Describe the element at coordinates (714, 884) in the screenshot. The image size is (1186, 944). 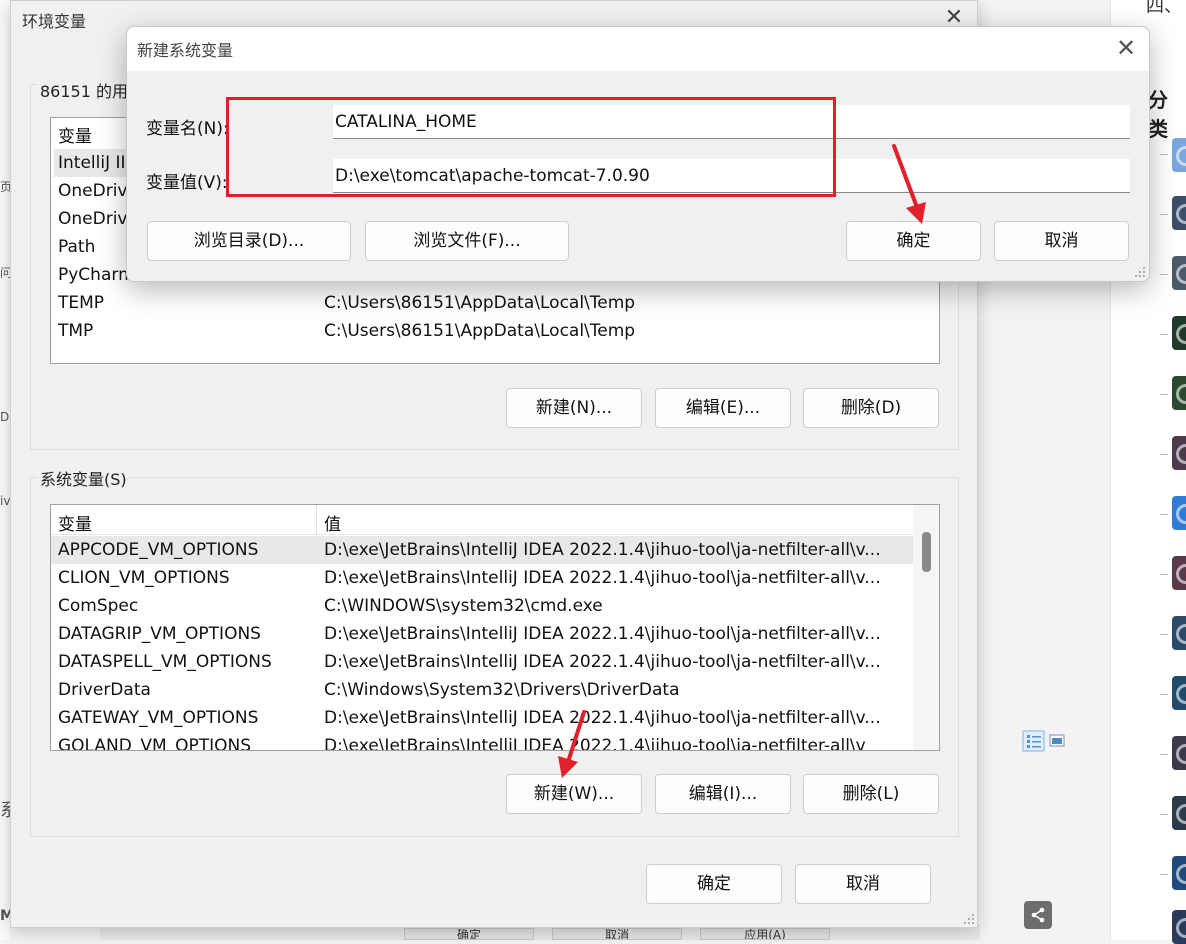
I see `env-ok-button: 确定` at that location.